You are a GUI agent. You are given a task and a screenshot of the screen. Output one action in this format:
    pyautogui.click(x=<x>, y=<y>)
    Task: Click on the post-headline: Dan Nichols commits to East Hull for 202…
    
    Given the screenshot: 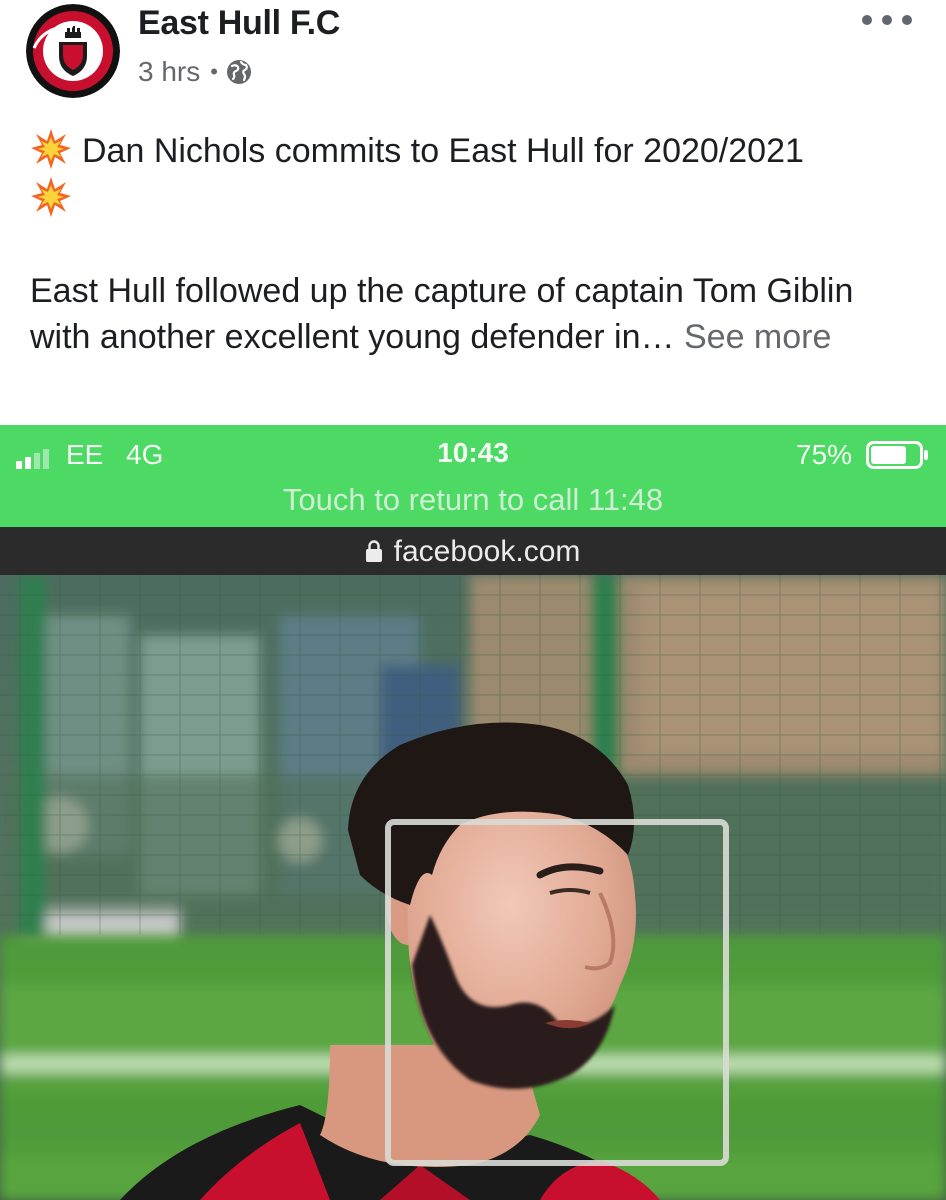 What is the action you would take?
    pyautogui.click(x=443, y=151)
    